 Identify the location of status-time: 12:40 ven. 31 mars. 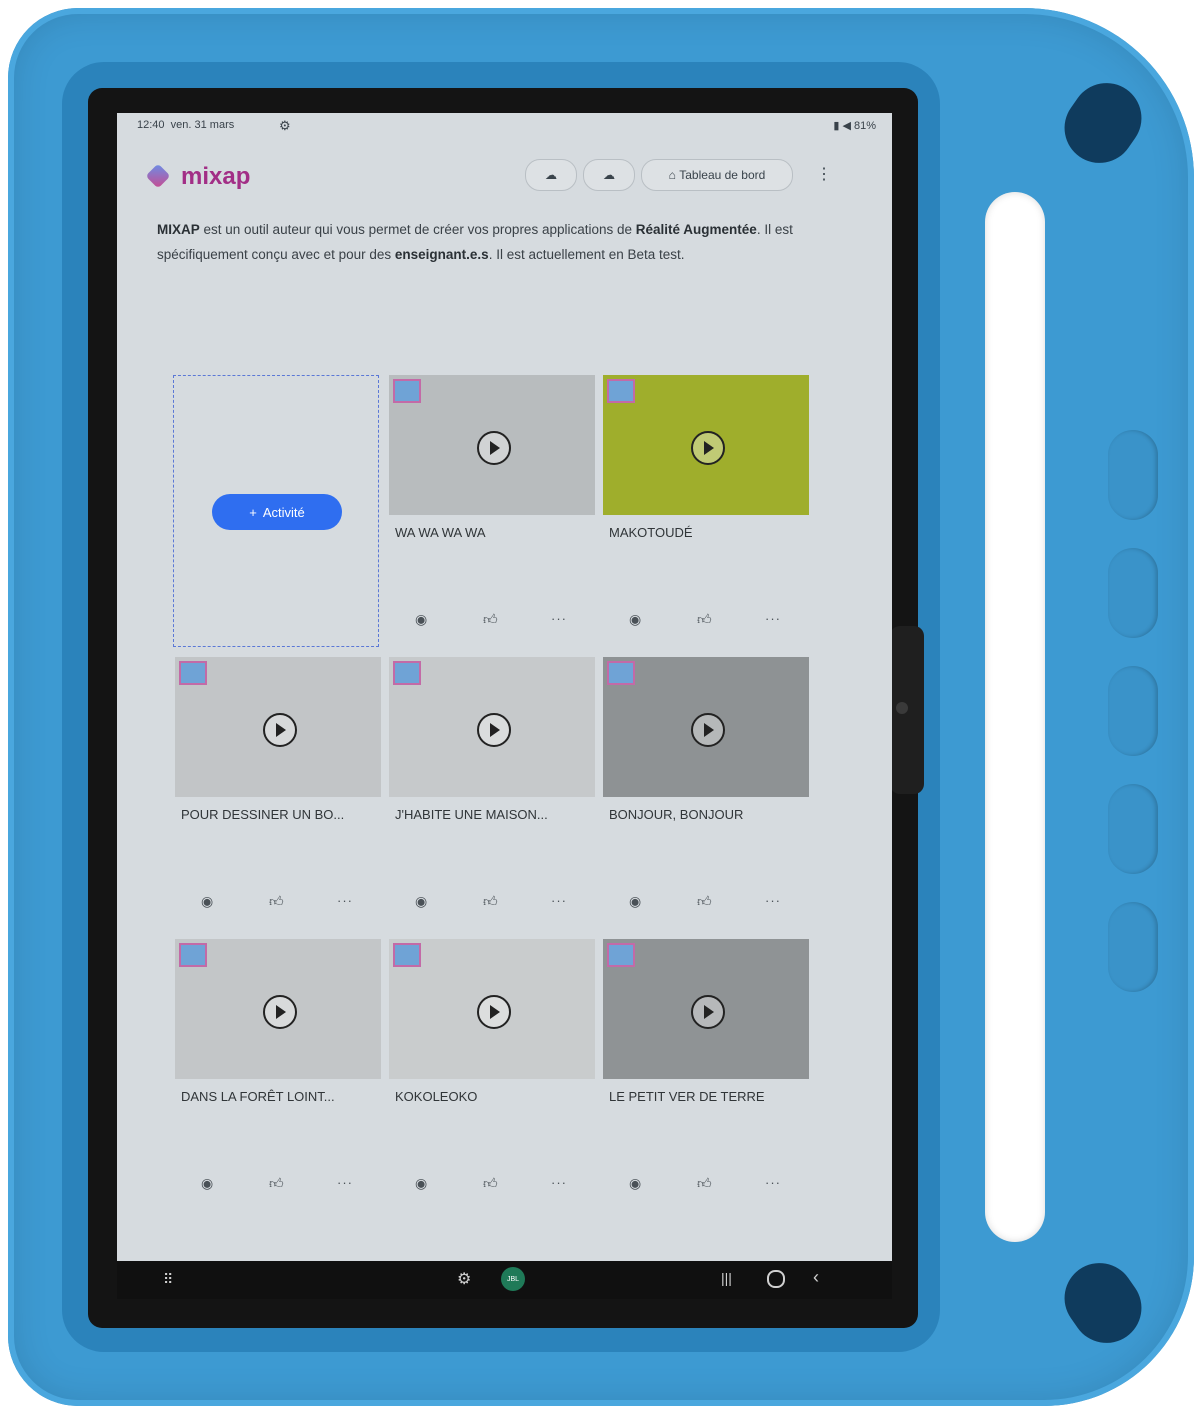
(186, 125).